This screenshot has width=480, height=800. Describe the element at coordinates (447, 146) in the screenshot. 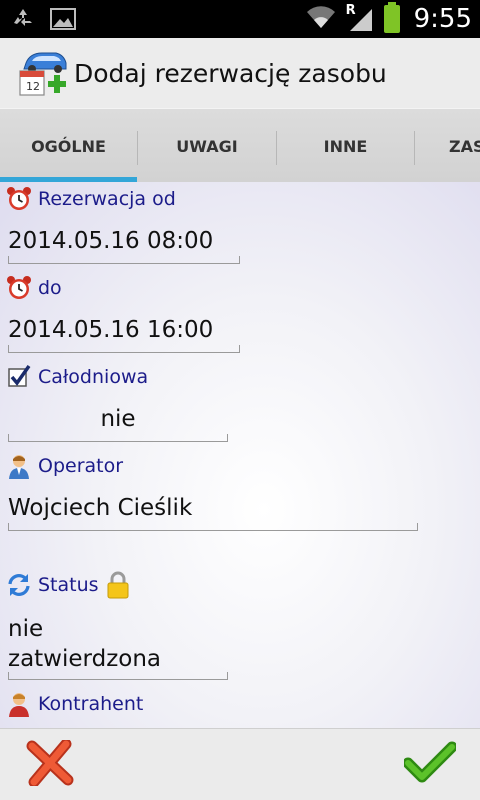

I see `tab-zas: ZAS` at that location.